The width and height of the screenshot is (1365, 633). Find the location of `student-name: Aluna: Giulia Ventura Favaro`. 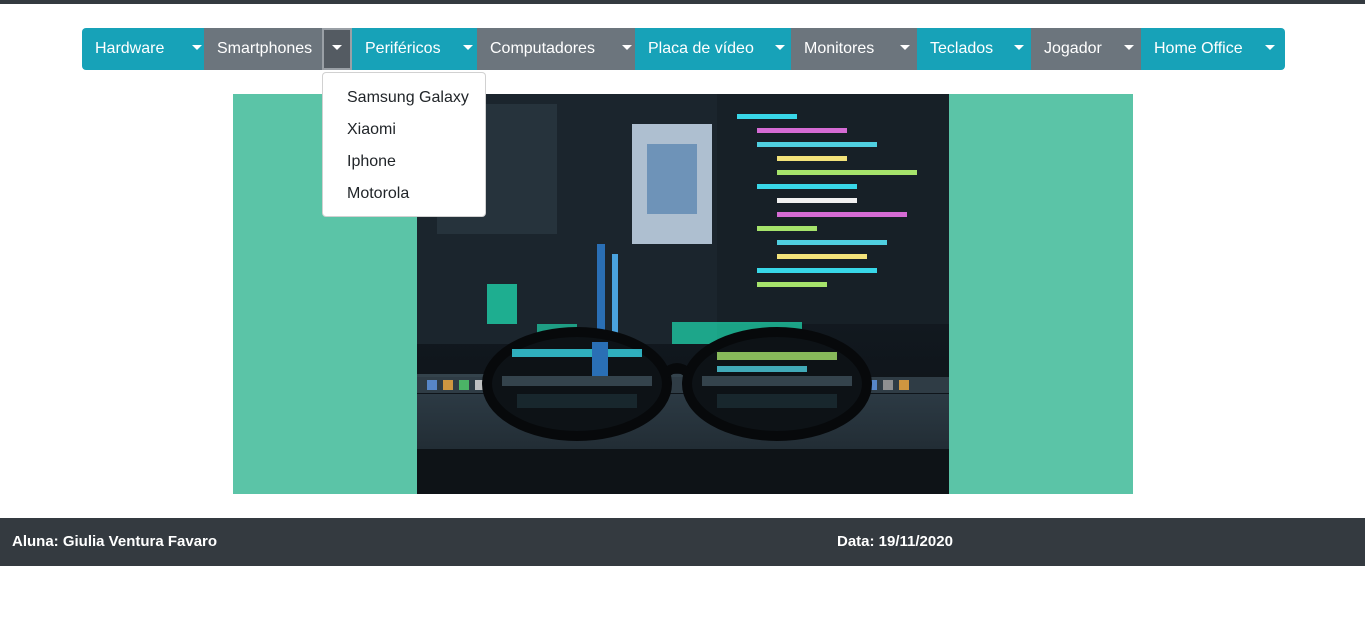

student-name: Aluna: Giulia Ventura Favaro is located at coordinates (115, 541).